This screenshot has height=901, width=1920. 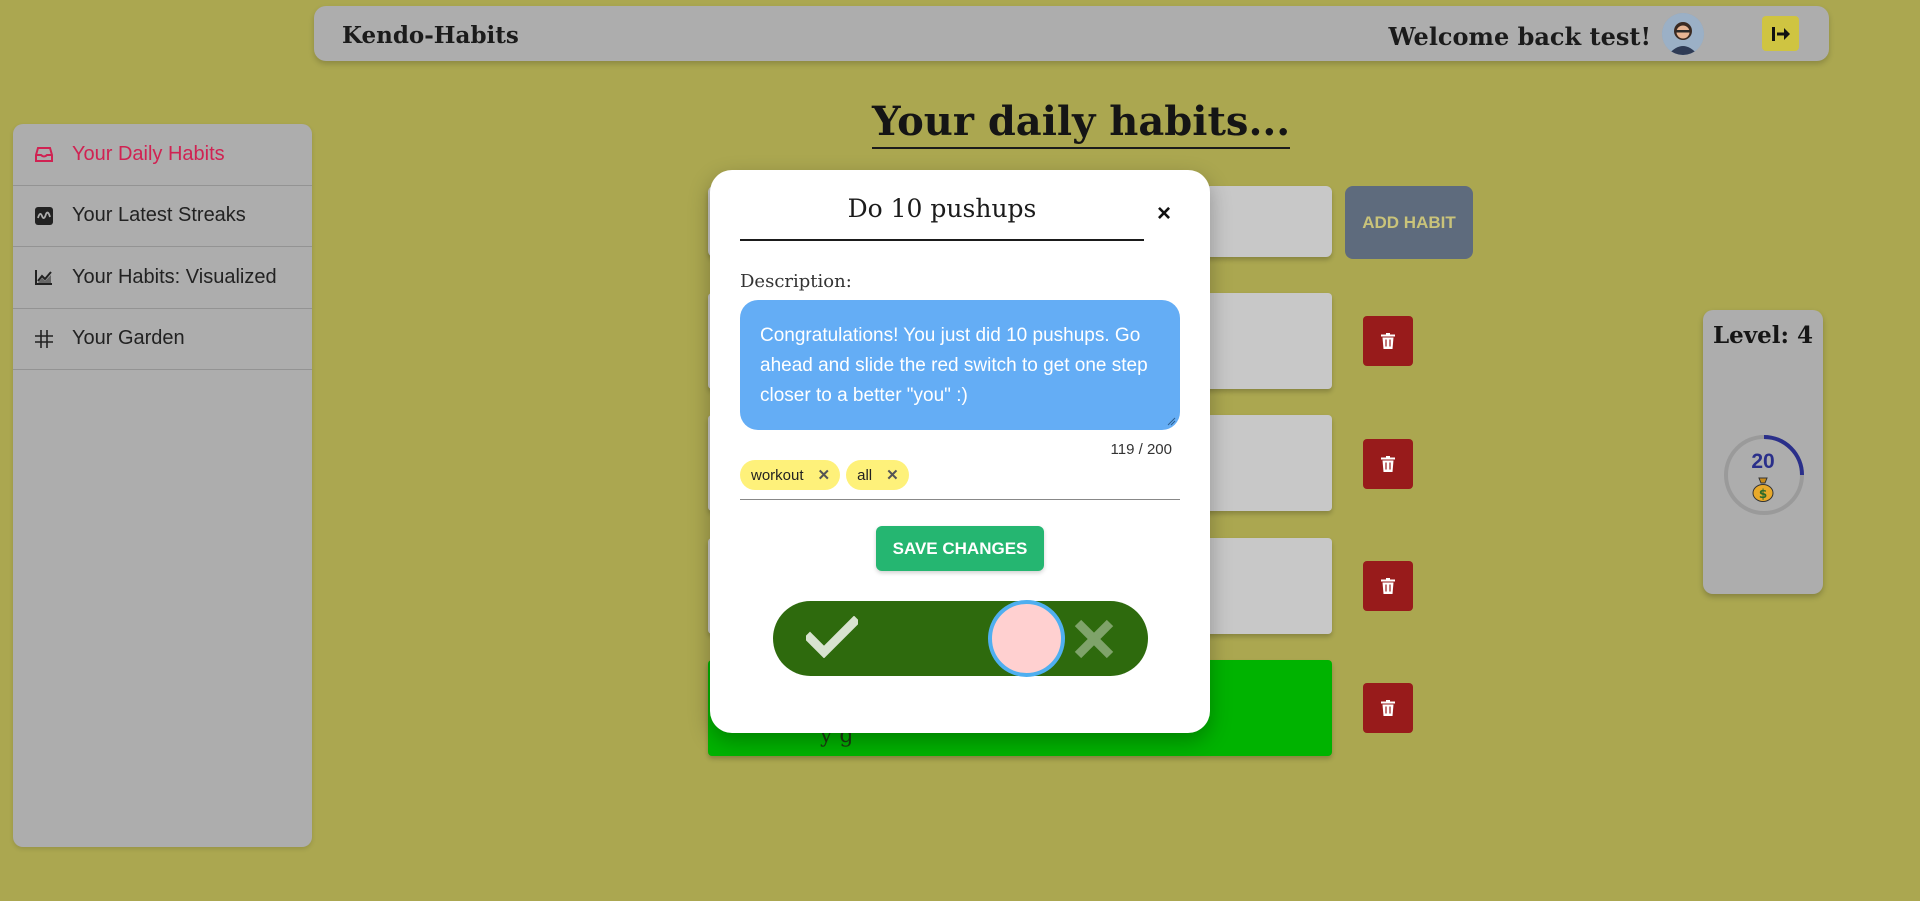 I want to click on user-avatar-icon, so click(x=1683, y=34).